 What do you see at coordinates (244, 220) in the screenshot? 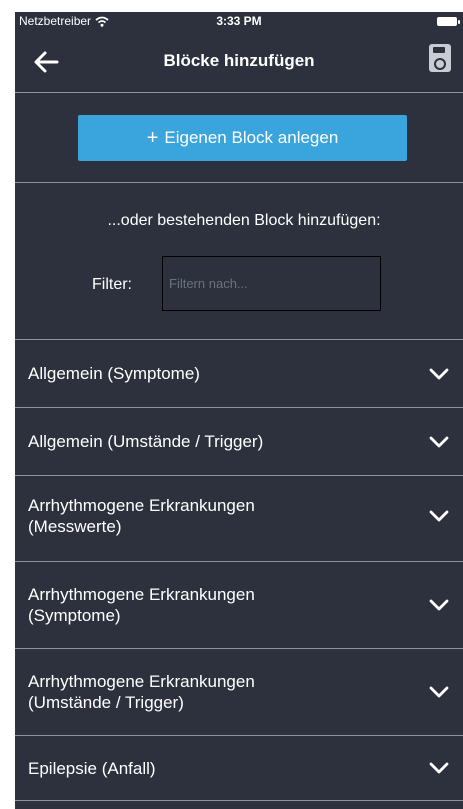
I see `existing-block-subtitle: ...oder bestehenden Block hinzufügen:` at bounding box center [244, 220].